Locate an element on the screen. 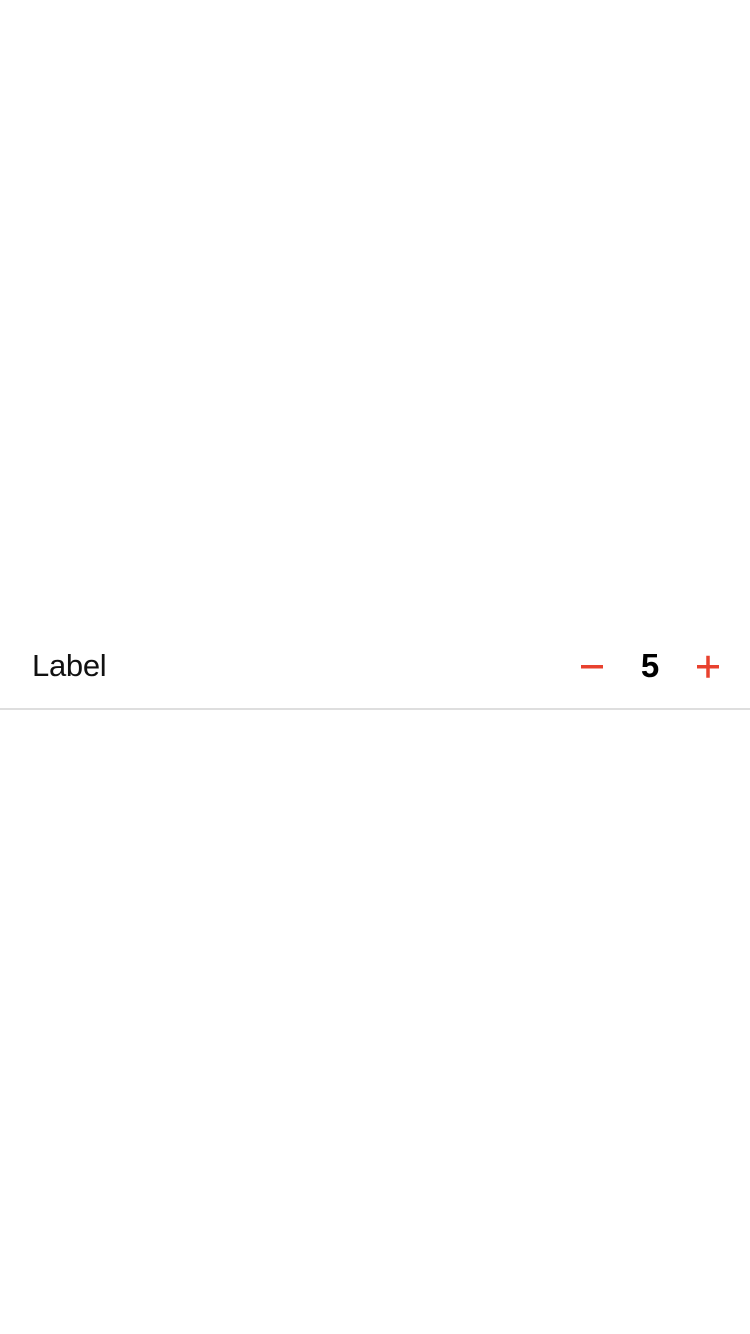  row-label: Label is located at coordinates (69, 665).